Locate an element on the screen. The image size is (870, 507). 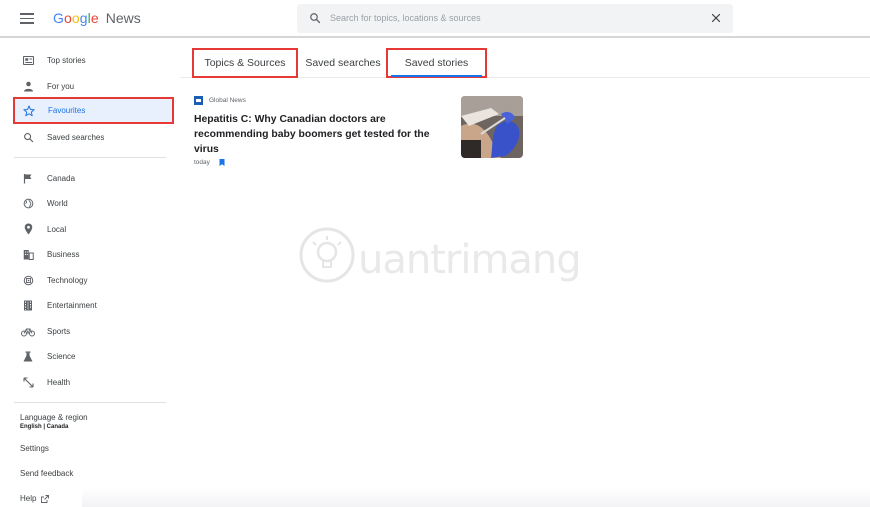
sidebar-item-label: Business is located at coordinates (63, 254).